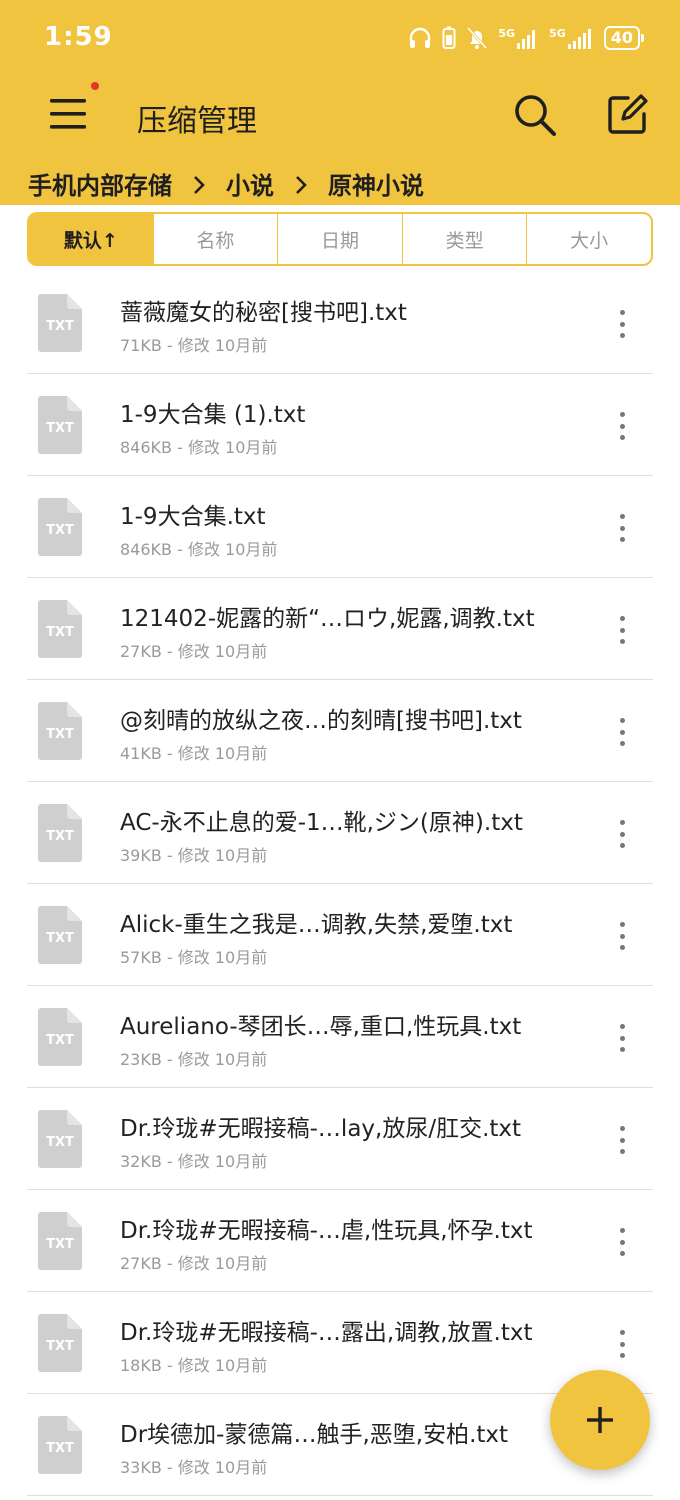  What do you see at coordinates (588, 239) in the screenshot?
I see `sort-tab-size: 大小` at bounding box center [588, 239].